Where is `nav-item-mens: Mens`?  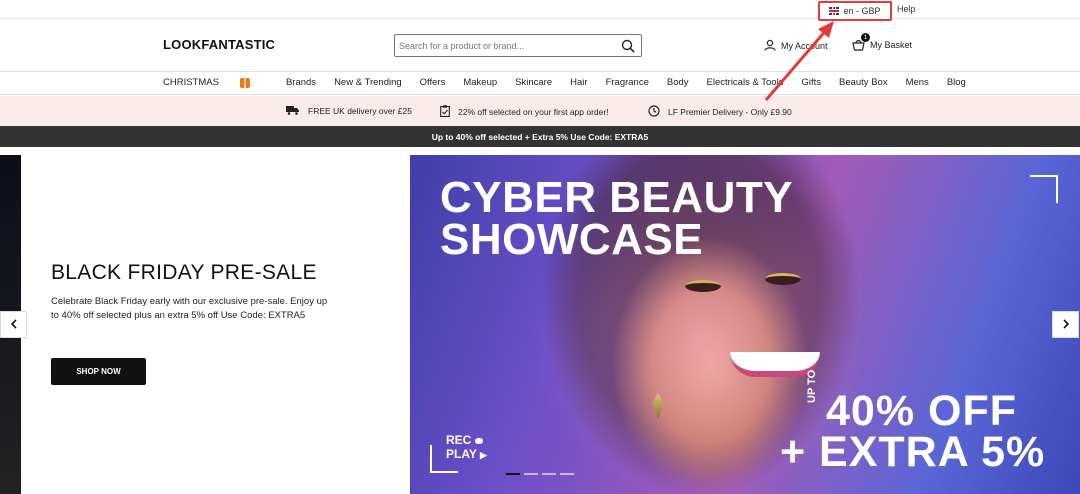
nav-item-mens: Mens is located at coordinates (917, 82).